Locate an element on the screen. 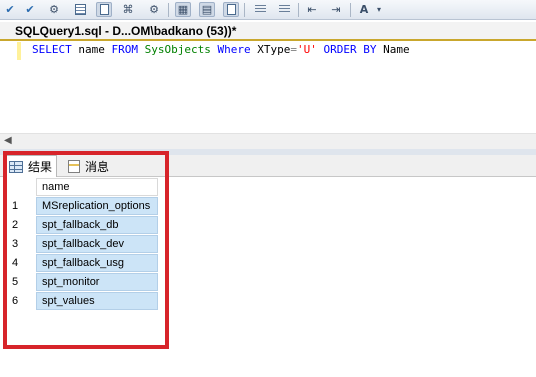  tab-results: 结果 is located at coordinates (31, 166).